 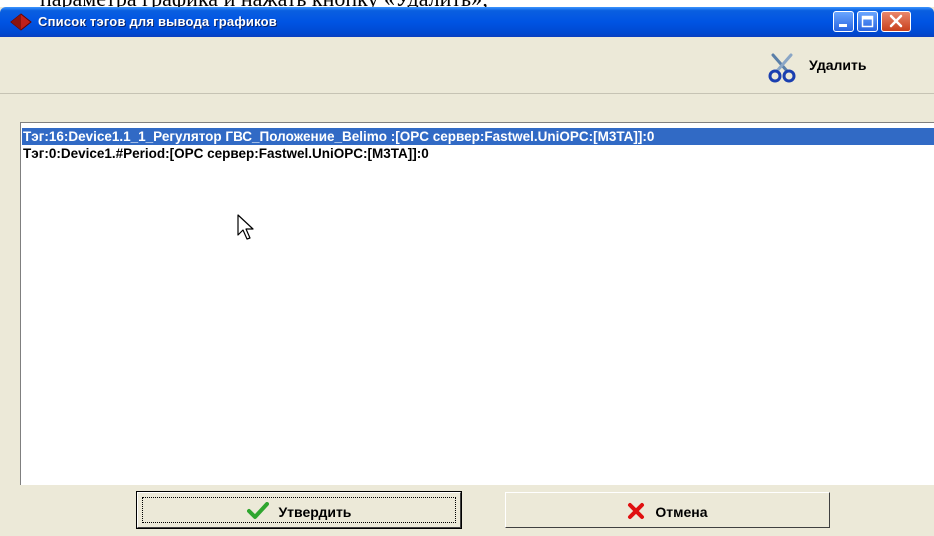 I want to click on app-icon, so click(x=21, y=22).